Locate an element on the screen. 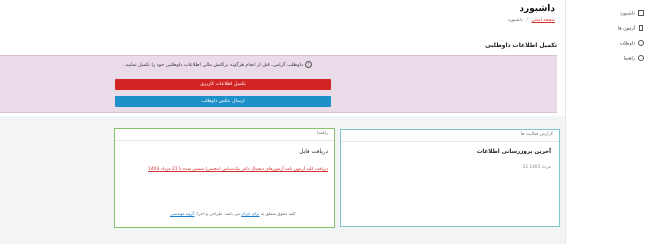 This screenshot has width=651, height=244. footer-link-designer: گروه مهندسی is located at coordinates (182, 213).